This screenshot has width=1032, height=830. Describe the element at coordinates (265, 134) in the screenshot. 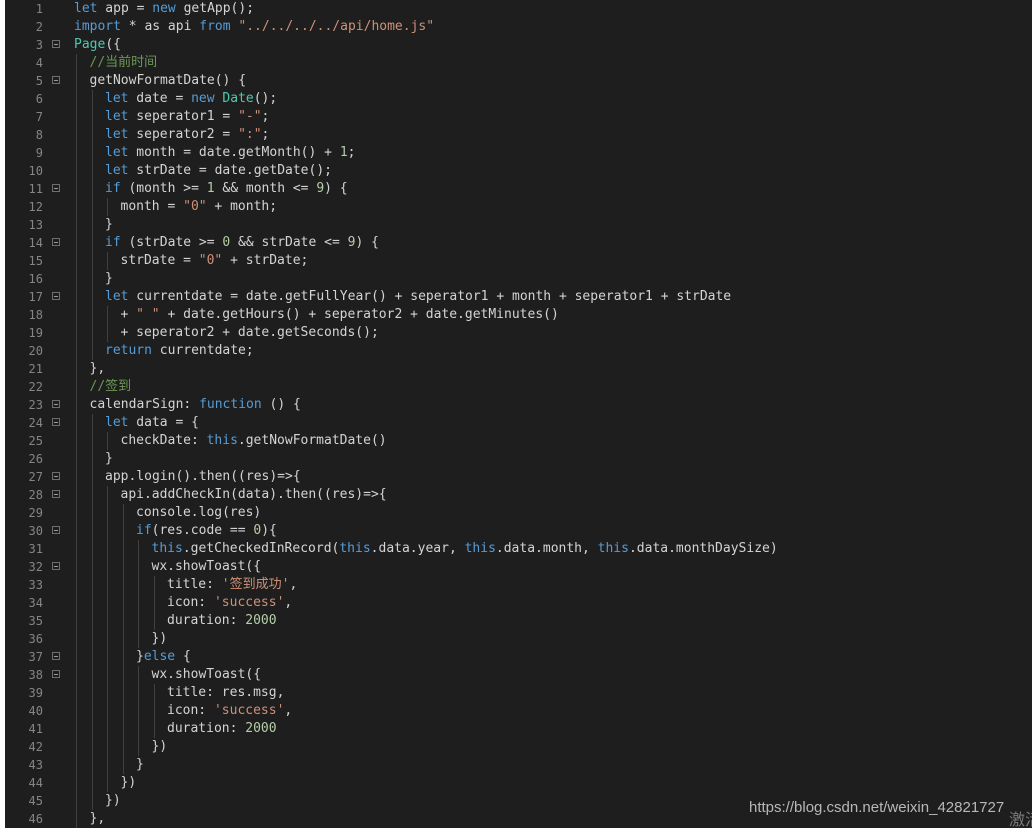

I see `code-token: ;` at that location.